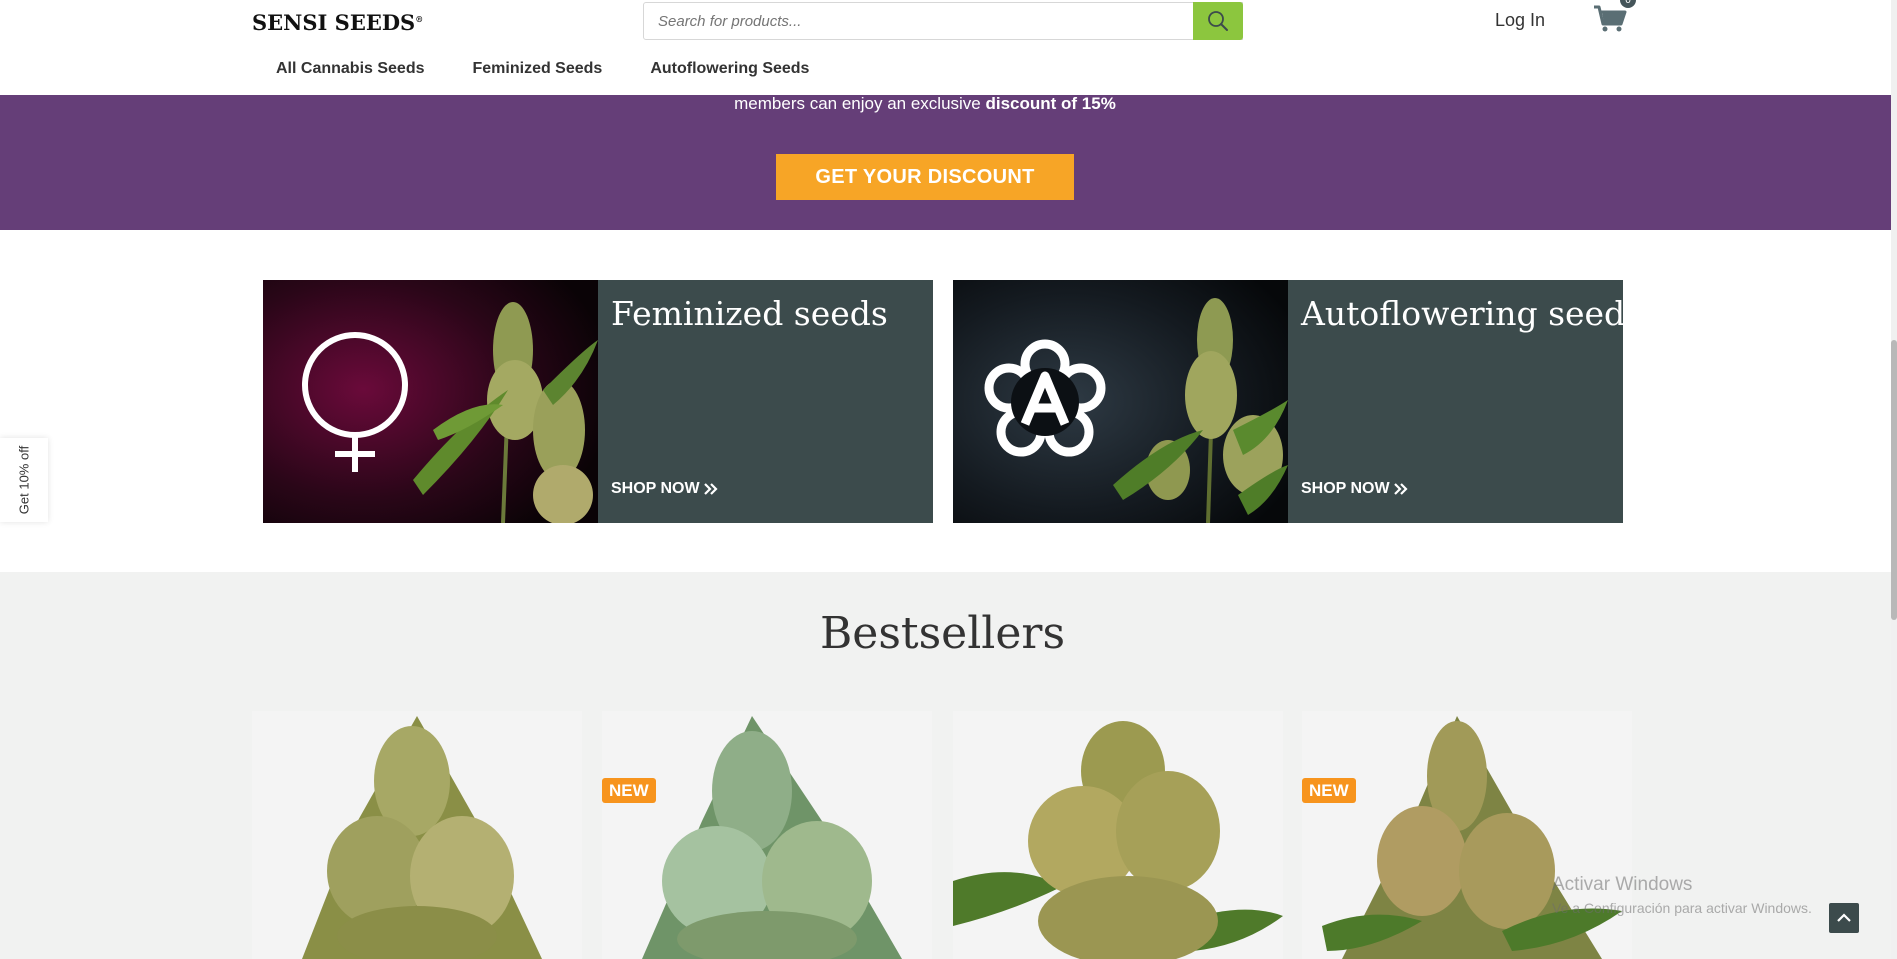  Describe the element at coordinates (1682, 908) in the screenshot. I see `watermark-subtitle: Ve a Configuración para activar Windows.` at that location.